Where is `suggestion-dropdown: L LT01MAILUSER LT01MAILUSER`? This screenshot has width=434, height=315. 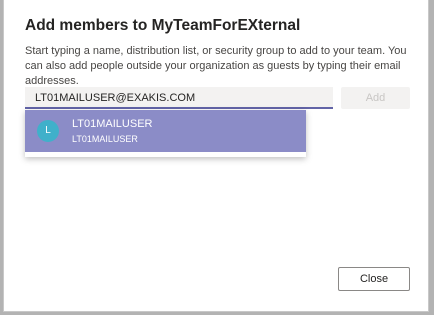 suggestion-dropdown: L LT01MAILUSER LT01MAILUSER is located at coordinates (165, 133).